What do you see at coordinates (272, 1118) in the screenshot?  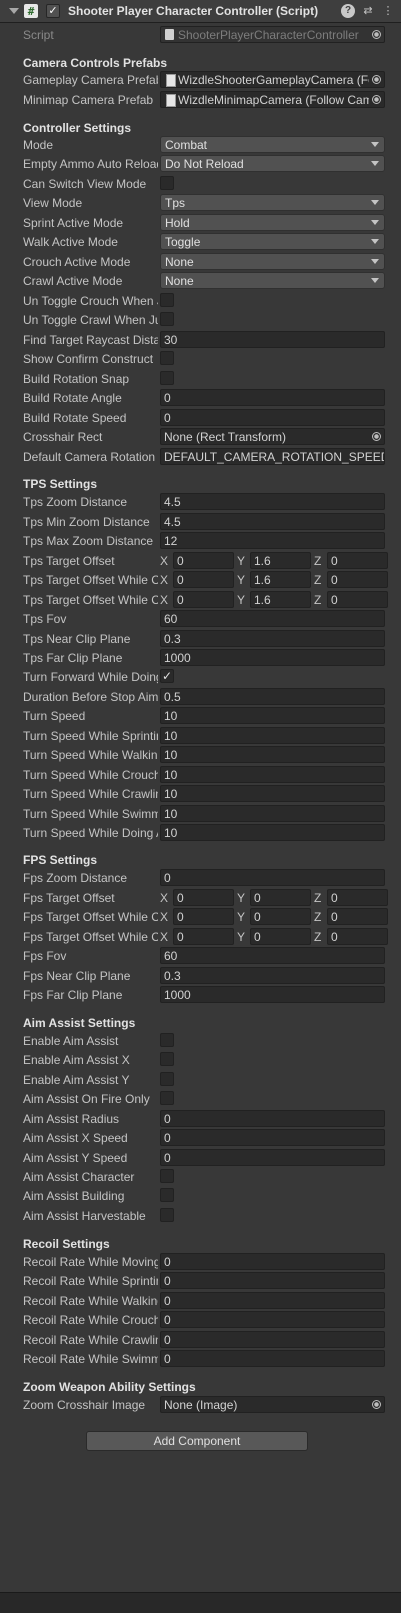 I see `aim-radius-input: 0` at bounding box center [272, 1118].